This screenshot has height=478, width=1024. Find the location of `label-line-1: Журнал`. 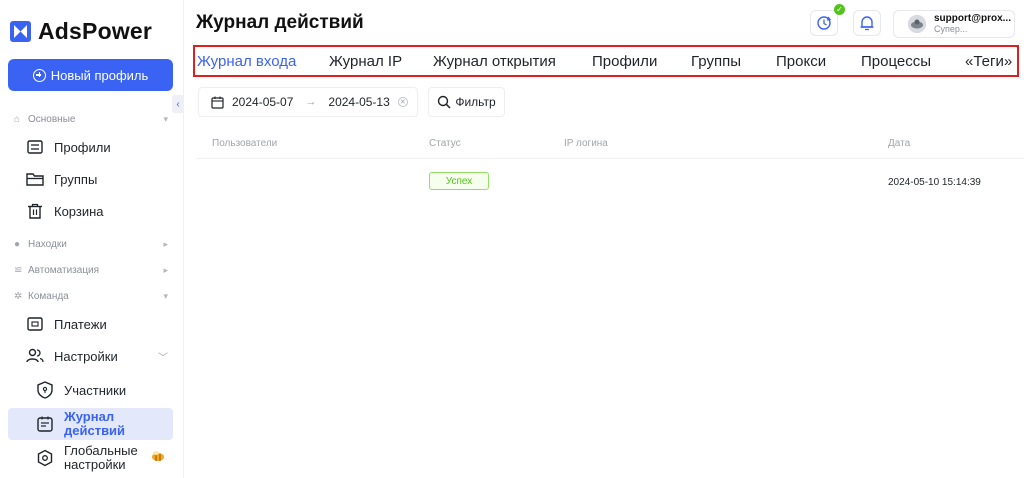

label-line-1: Журнал is located at coordinates (89, 416).